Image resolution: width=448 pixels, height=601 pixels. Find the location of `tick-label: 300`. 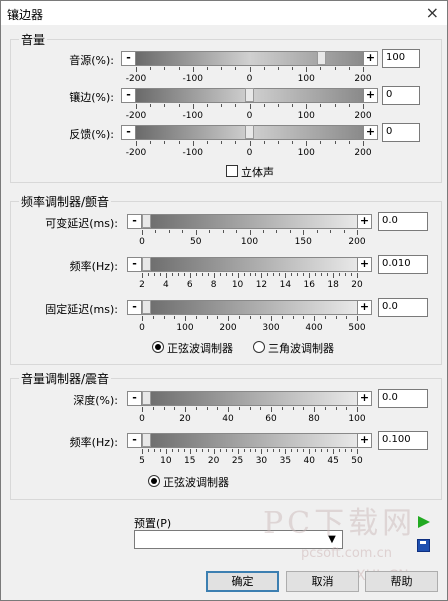

tick-label: 300 is located at coordinates (271, 328).